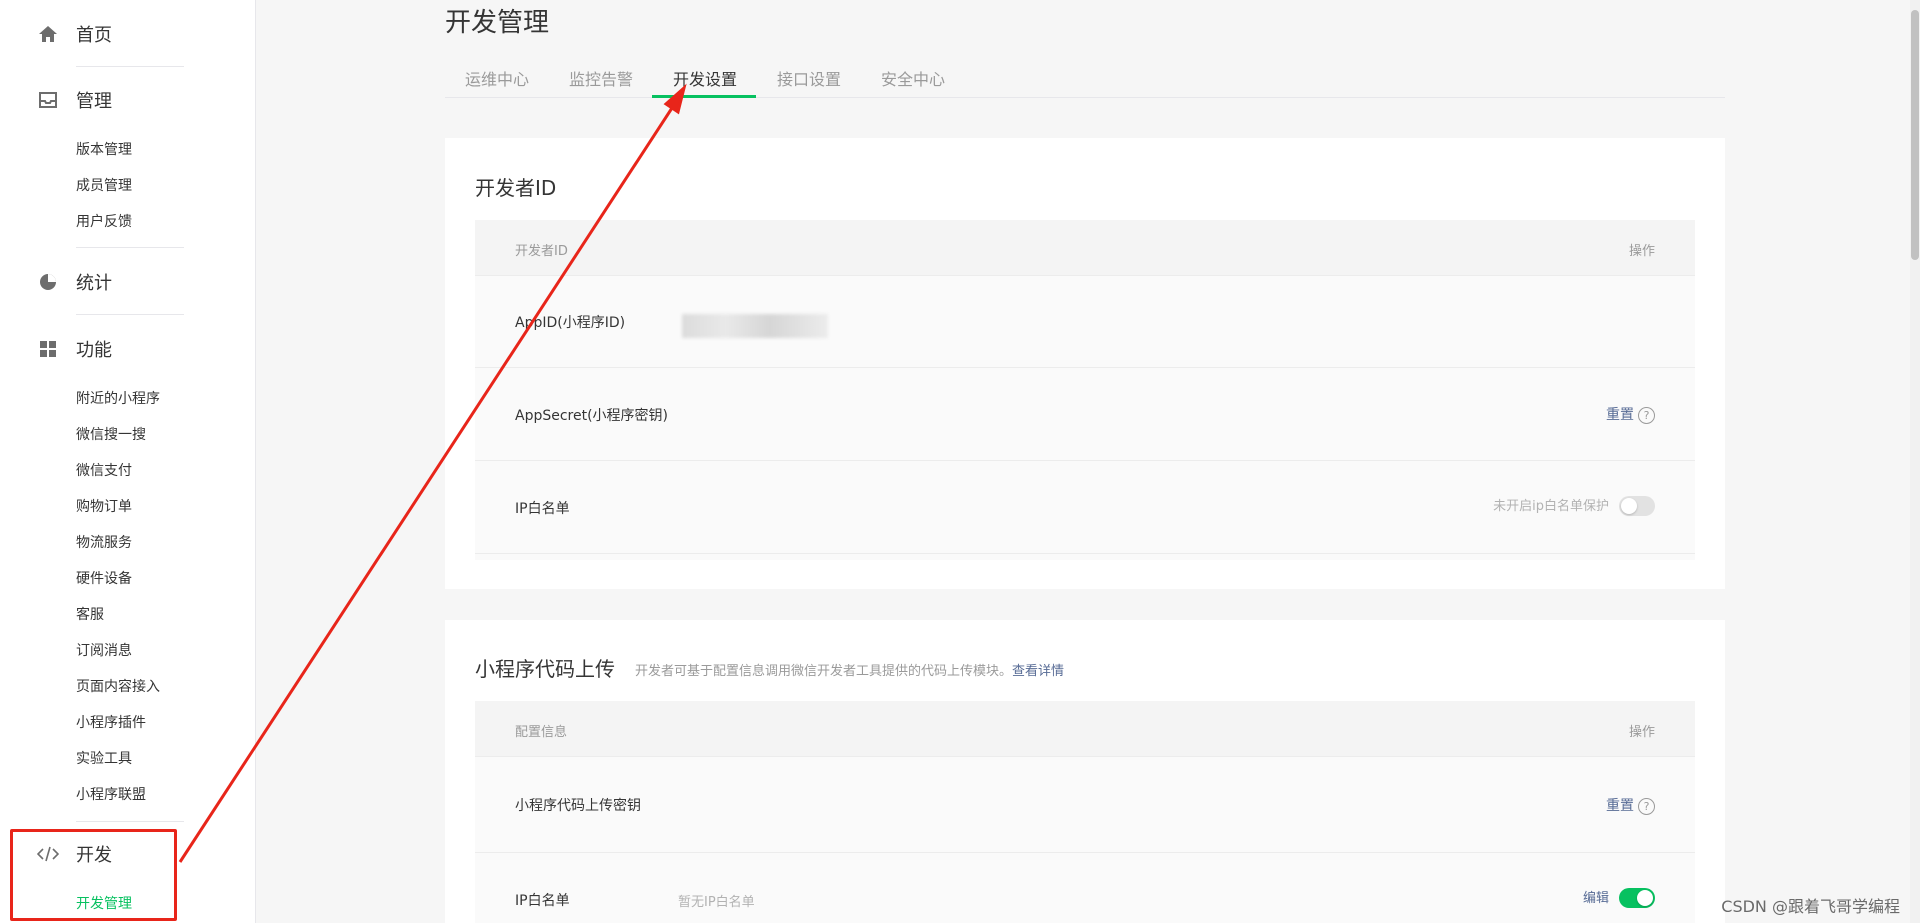 This screenshot has width=1920, height=923. What do you see at coordinates (128, 34) in the screenshot?
I see `sidebar-home: 首页` at bounding box center [128, 34].